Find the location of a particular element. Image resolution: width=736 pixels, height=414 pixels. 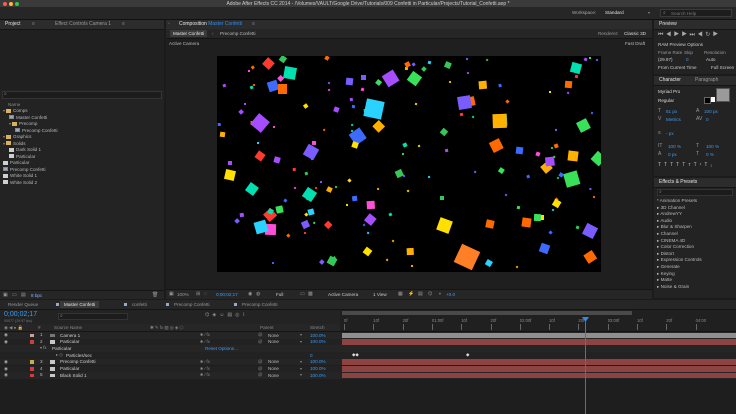

prev-frame-icon: ◀ is located at coordinates (670, 35).